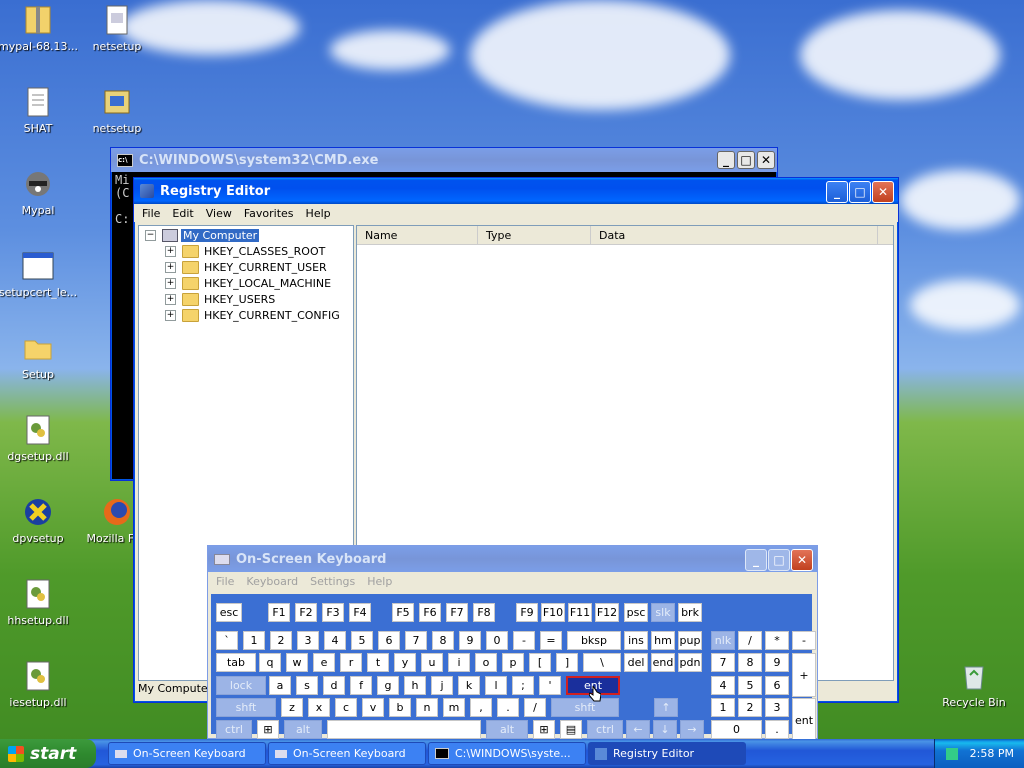  I want to click on osk-key-row4-15: 6, so click(777, 685).